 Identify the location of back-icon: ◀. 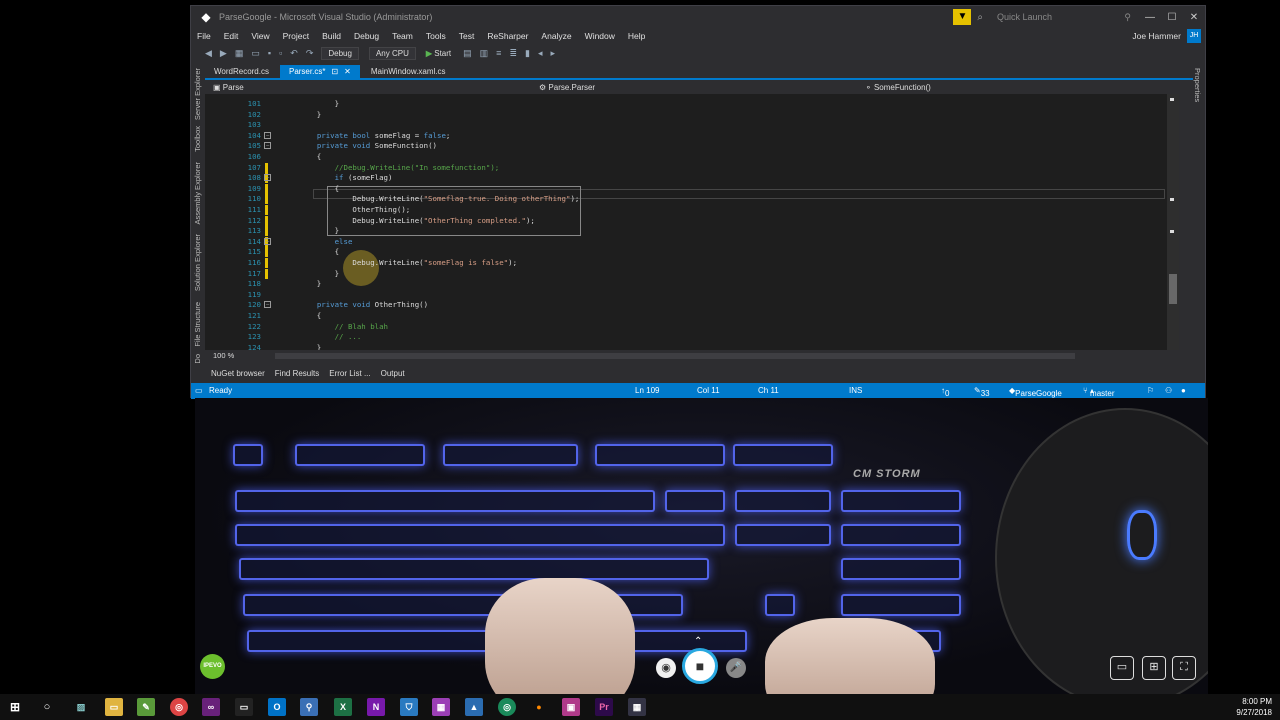
(208, 53).